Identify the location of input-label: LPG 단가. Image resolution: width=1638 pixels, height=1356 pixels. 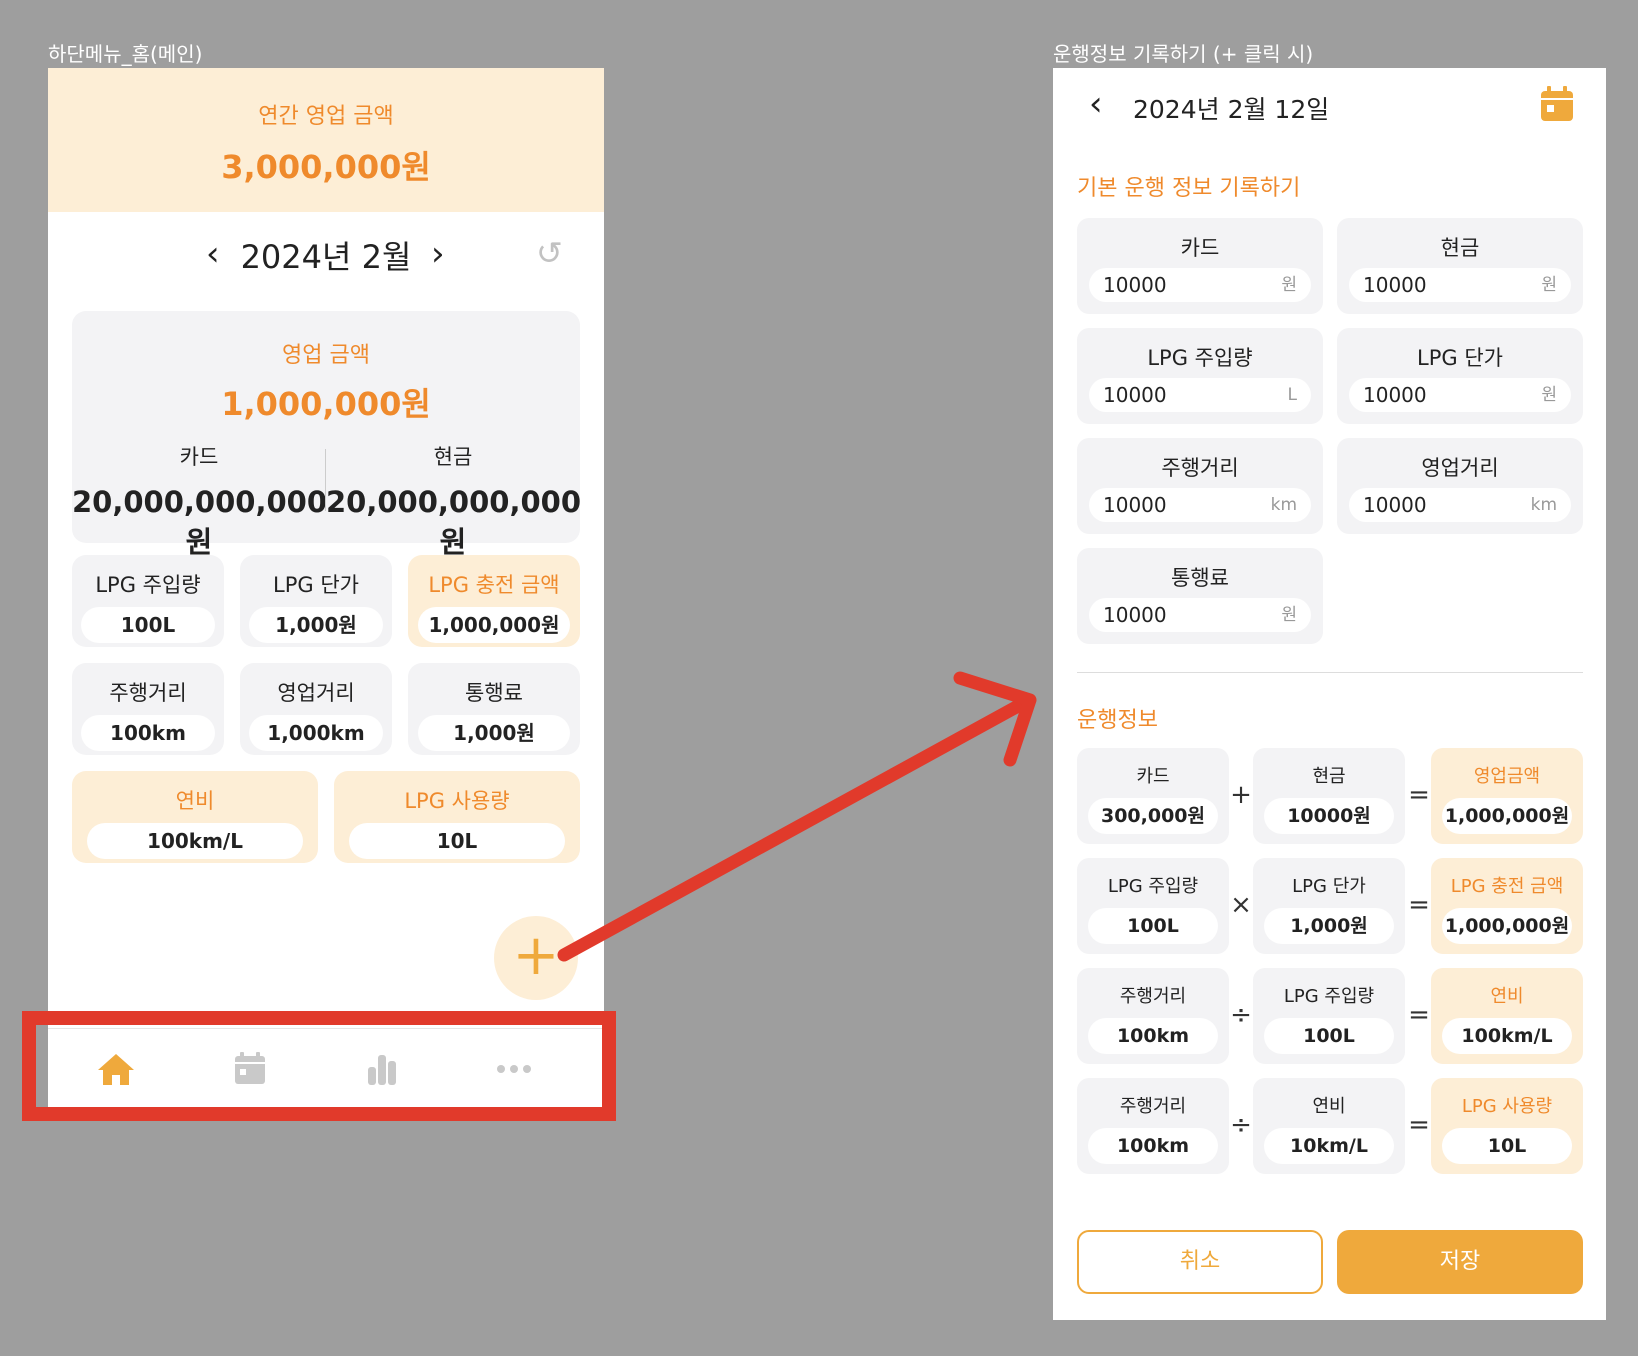
(1460, 358).